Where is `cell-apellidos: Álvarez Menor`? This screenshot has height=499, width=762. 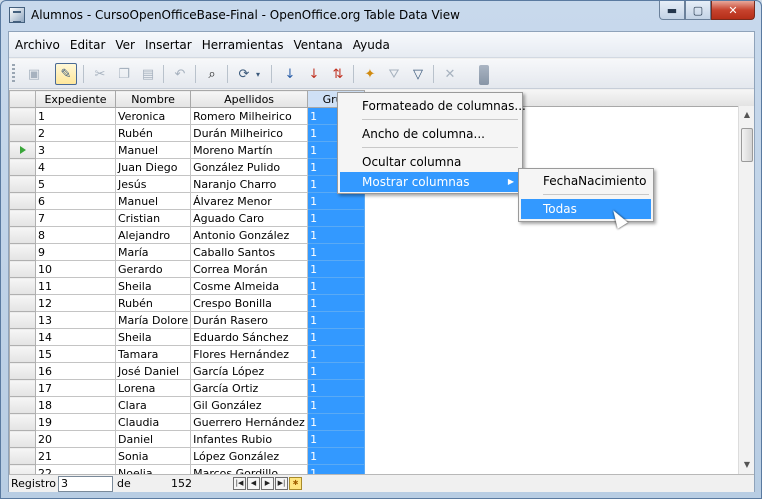 cell-apellidos: Álvarez Menor is located at coordinates (249, 201).